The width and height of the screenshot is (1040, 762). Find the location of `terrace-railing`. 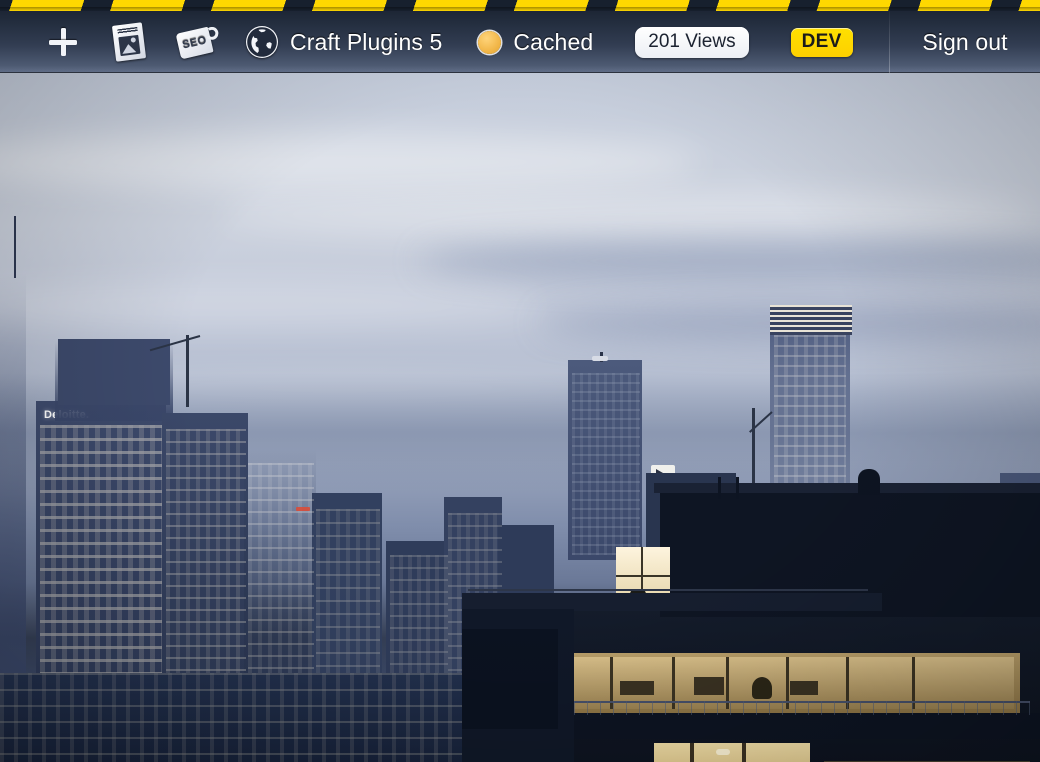

terrace-railing is located at coordinates (668, 590).